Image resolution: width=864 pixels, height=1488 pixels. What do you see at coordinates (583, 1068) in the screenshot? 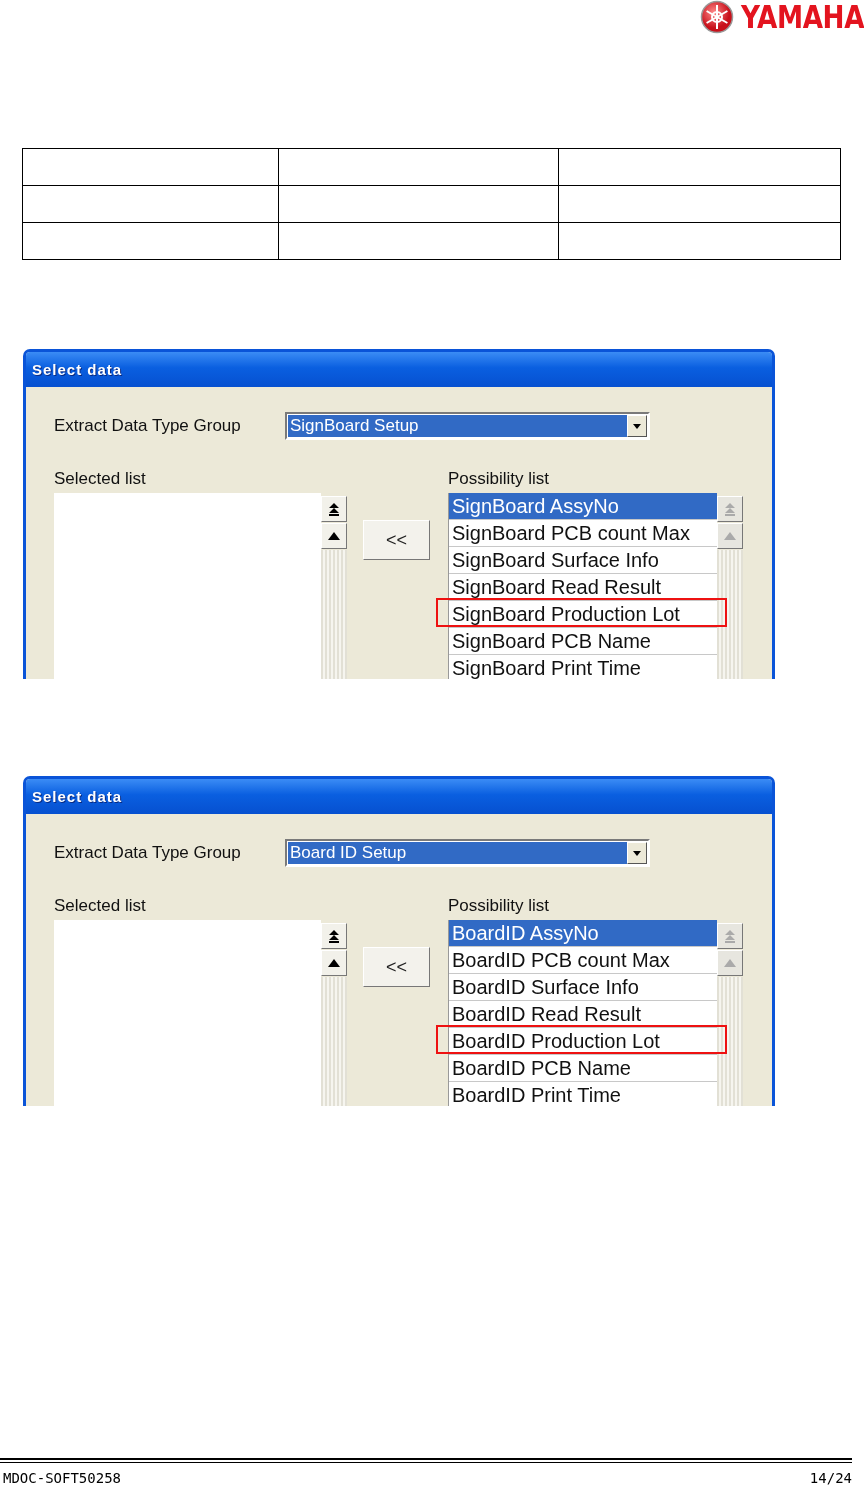
I see `list-item: BoardID PCB Name` at bounding box center [583, 1068].